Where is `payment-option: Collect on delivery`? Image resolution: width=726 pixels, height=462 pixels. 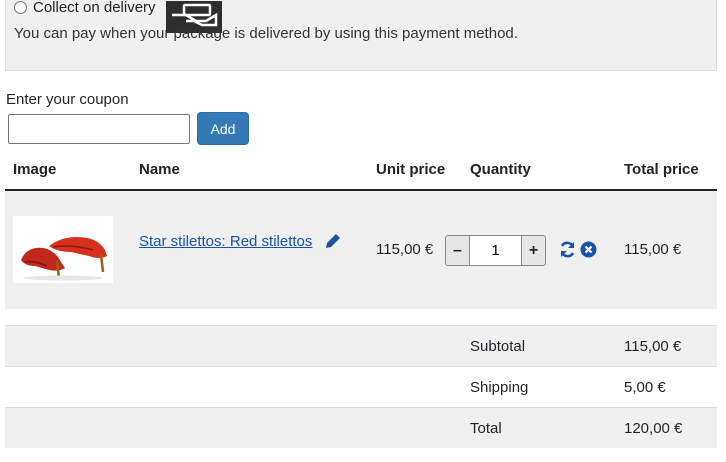
payment-option: Collect on delivery is located at coordinates (85, 8).